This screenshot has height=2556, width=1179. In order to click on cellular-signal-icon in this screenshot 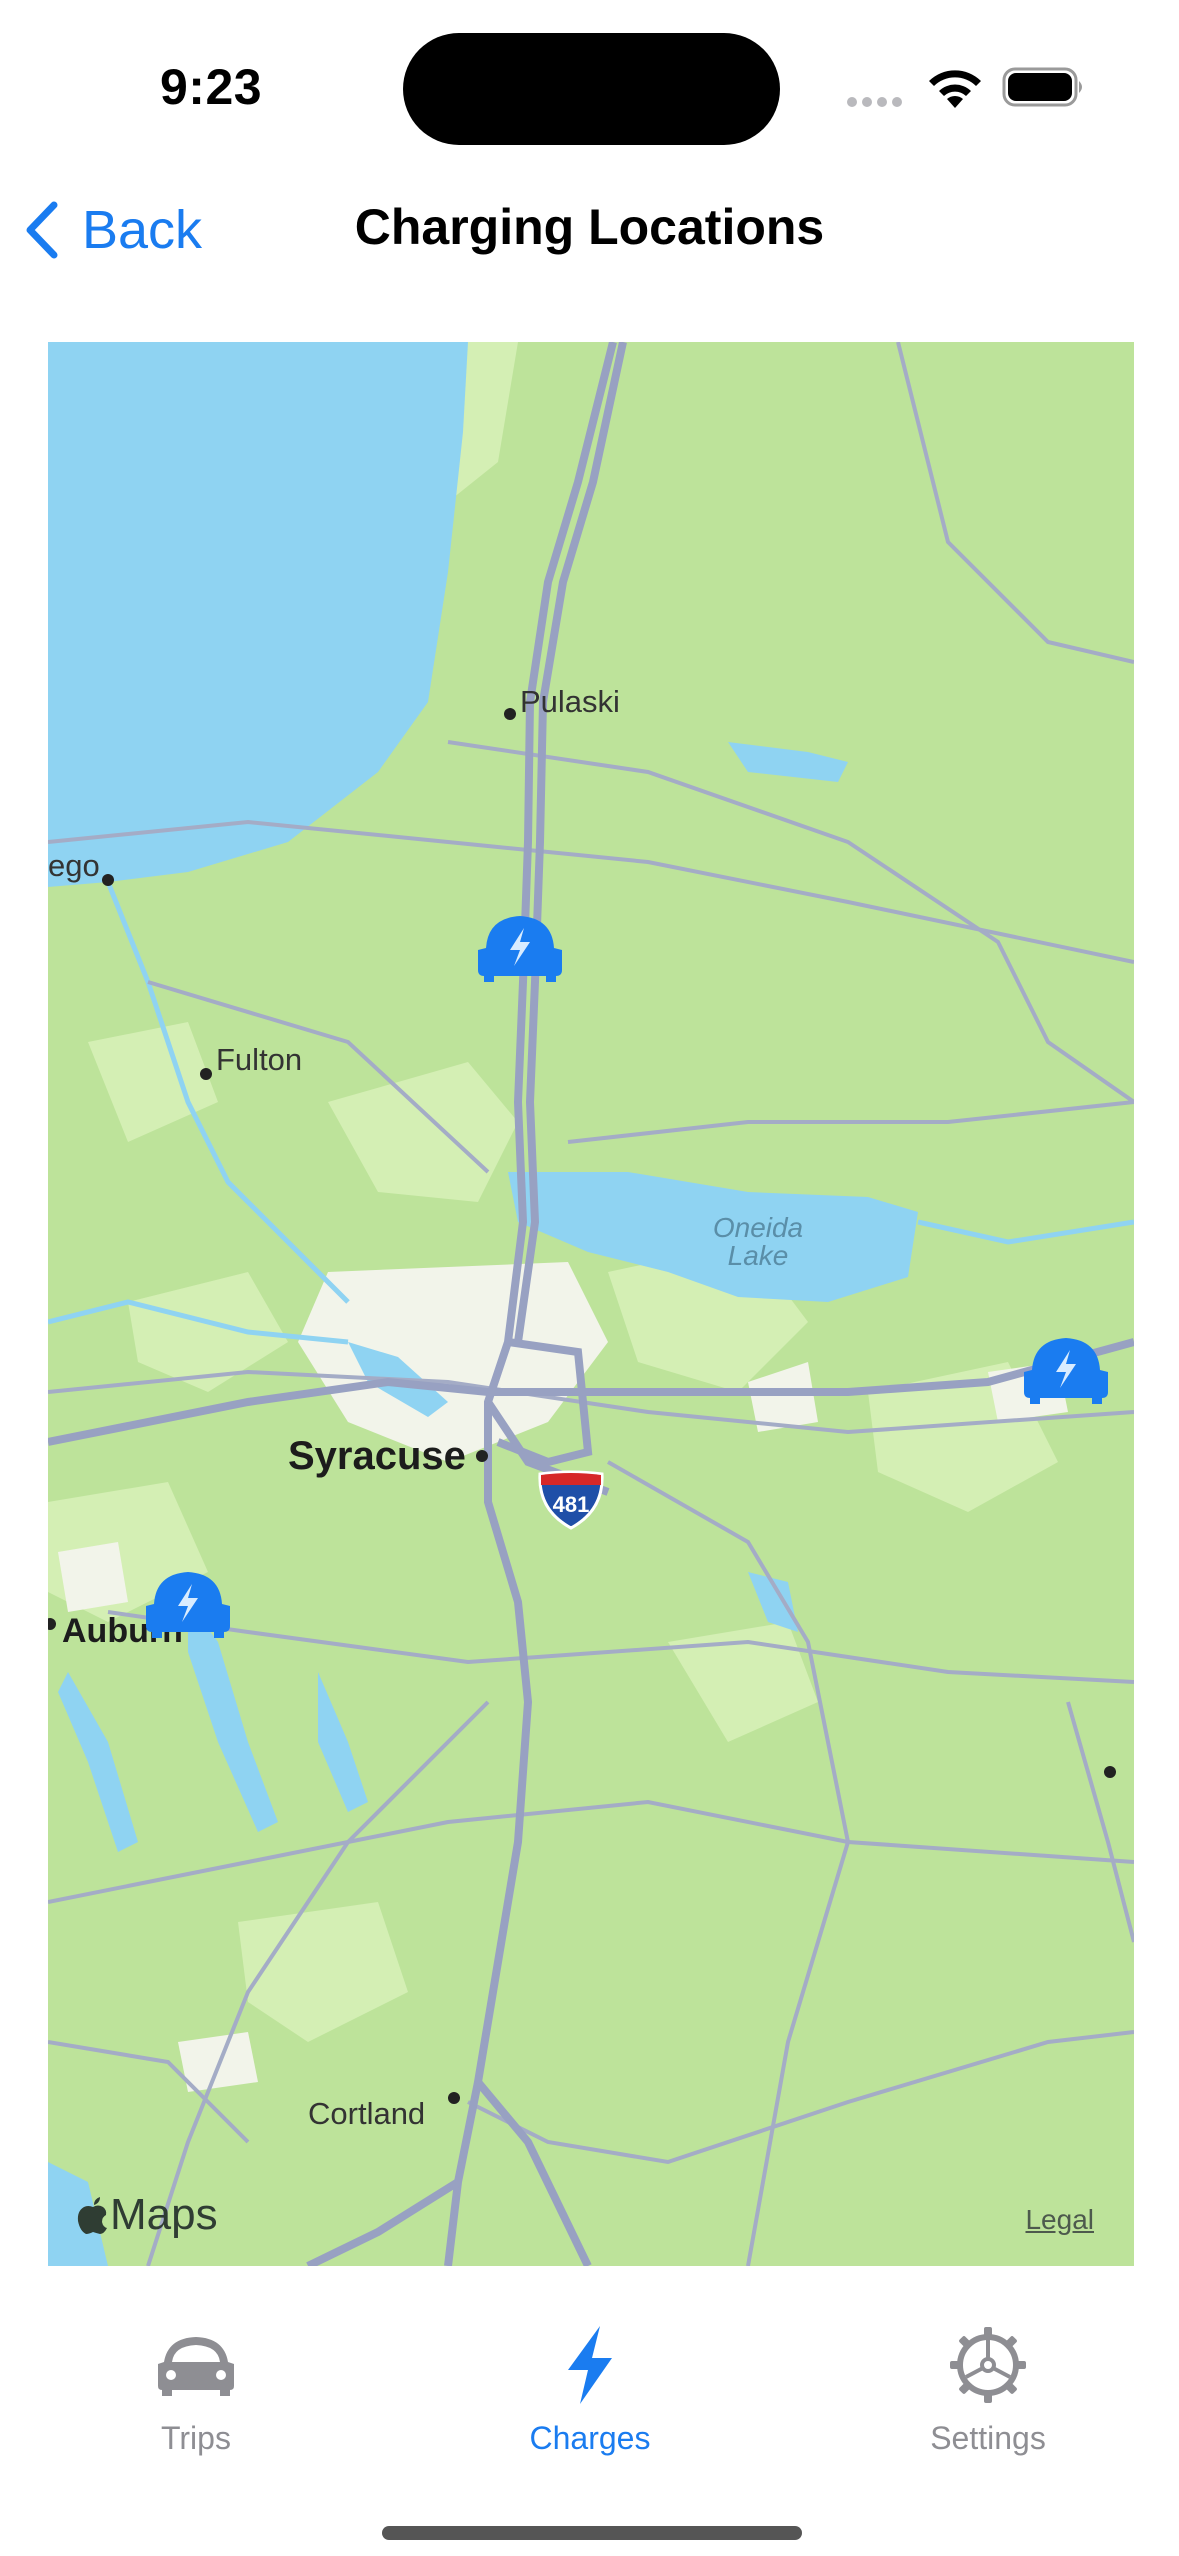, I will do `click(878, 101)`.